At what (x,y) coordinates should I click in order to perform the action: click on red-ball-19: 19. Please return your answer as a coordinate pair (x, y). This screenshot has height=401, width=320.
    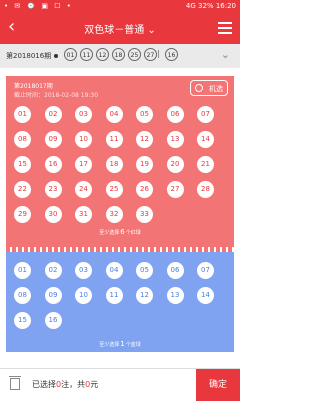
    Looking at the image, I should click on (144, 164).